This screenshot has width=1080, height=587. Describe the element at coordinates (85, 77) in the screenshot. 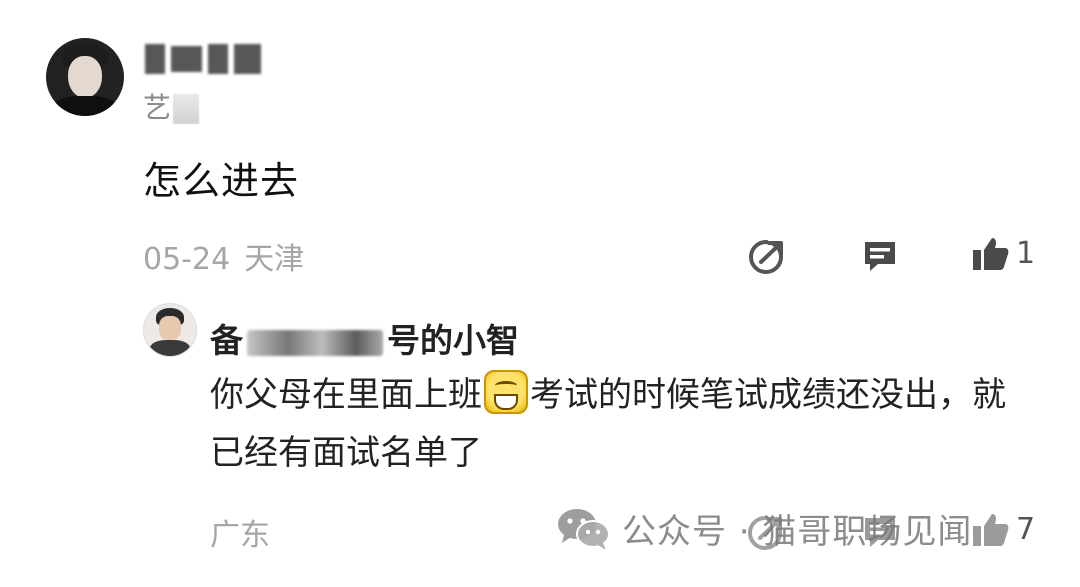

I see `commenter-avatar` at that location.